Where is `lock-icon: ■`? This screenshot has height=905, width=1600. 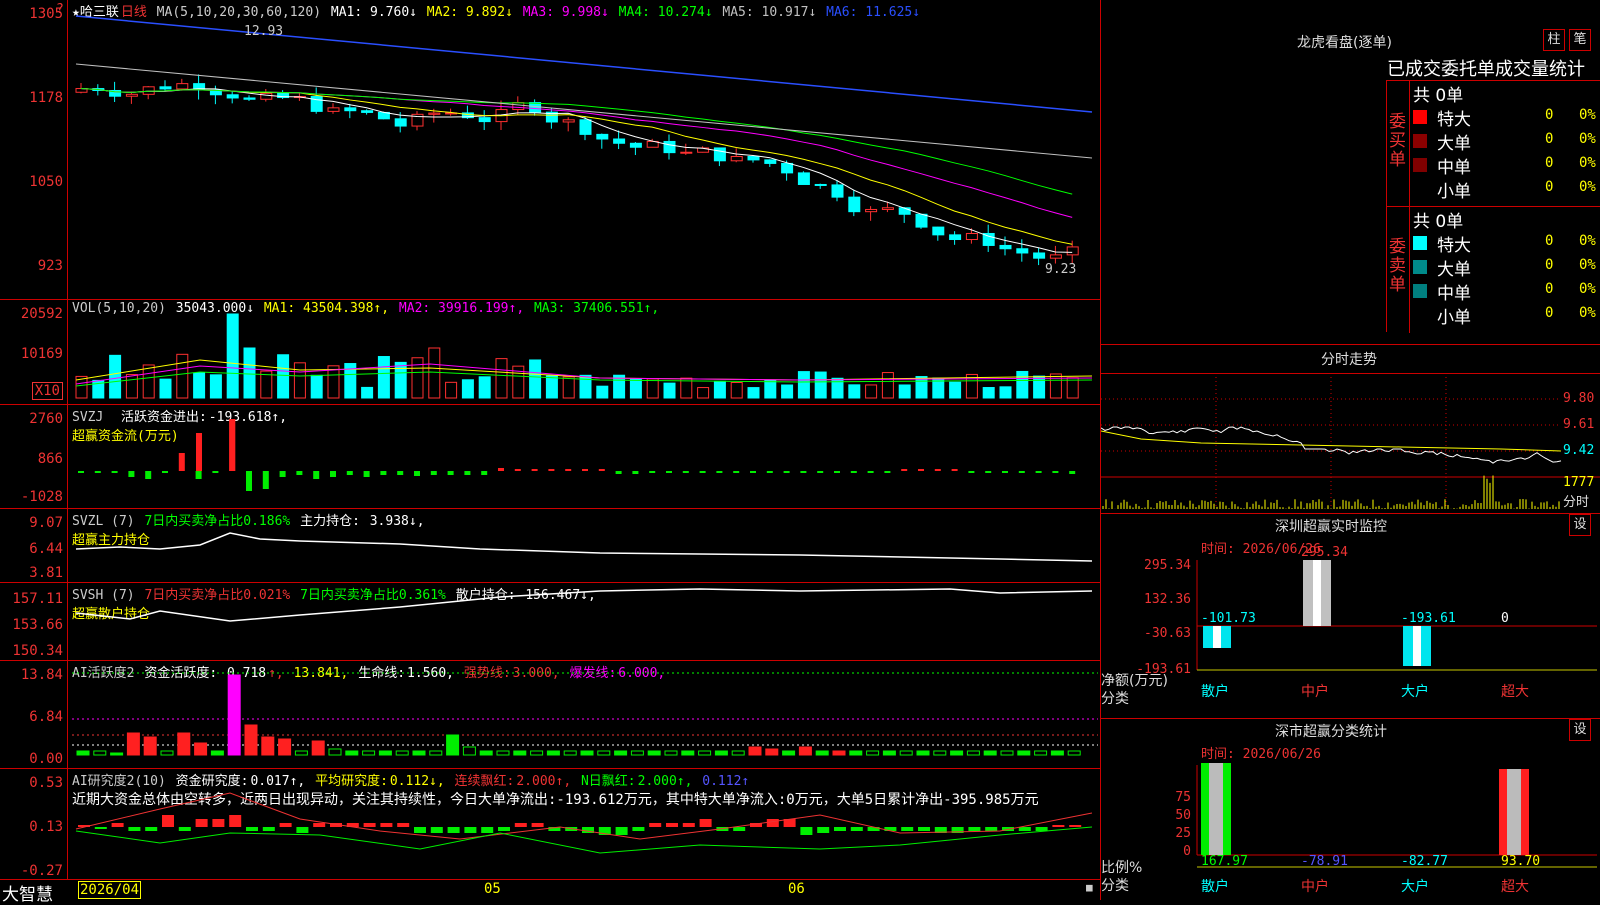
lock-icon: ■ is located at coordinates (1089, 887).